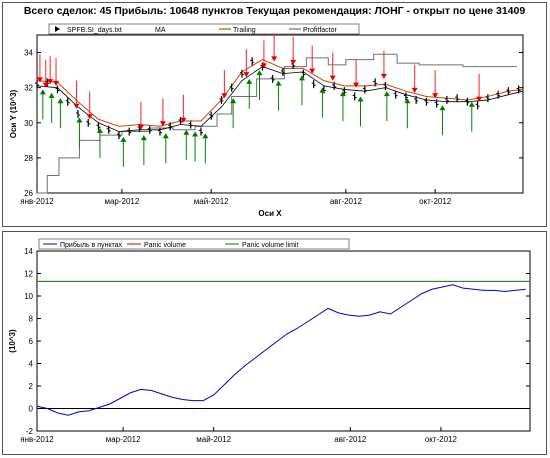 The image size is (550, 458). Describe the element at coordinates (31, 341) in the screenshot. I see `y-tick-label: 6` at that location.